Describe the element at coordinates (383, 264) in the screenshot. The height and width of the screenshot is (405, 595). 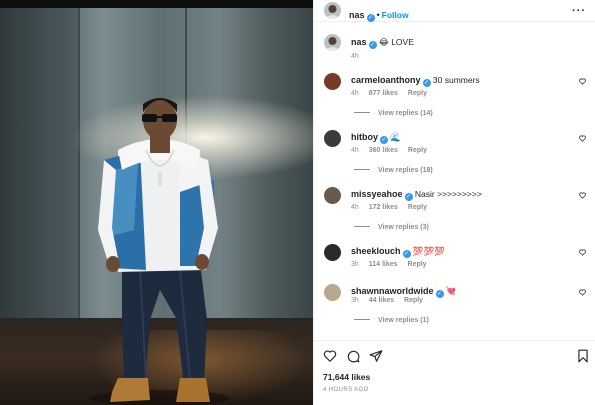
I see `comment-likes: 114 likes` at that location.